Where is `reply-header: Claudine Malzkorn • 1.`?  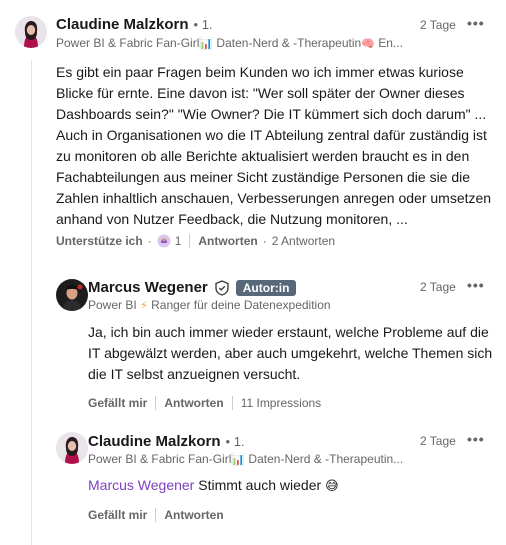
reply-header: Claudine Malzkorn • 1. is located at coordinates (166, 441).